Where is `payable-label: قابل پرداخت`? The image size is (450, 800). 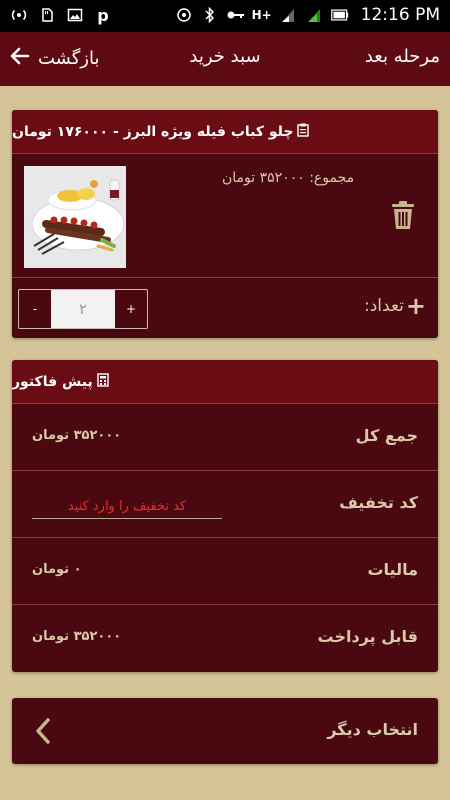
payable-label: قابل پرداخت is located at coordinates (367, 636).